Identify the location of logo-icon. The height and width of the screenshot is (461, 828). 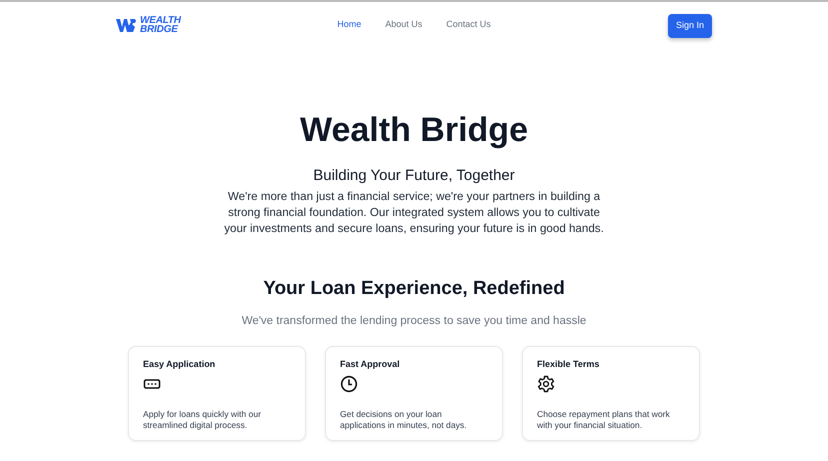
(126, 25).